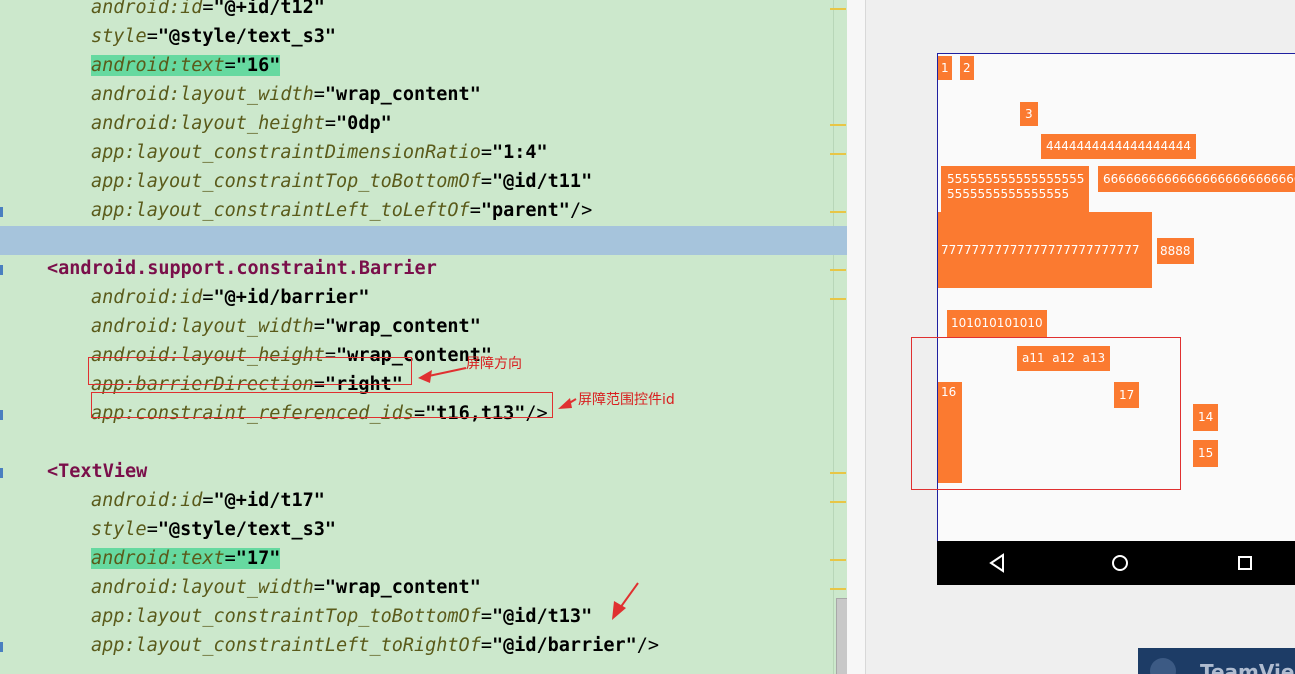  I want to click on barrier-direction-highlight-box, so click(250, 371).